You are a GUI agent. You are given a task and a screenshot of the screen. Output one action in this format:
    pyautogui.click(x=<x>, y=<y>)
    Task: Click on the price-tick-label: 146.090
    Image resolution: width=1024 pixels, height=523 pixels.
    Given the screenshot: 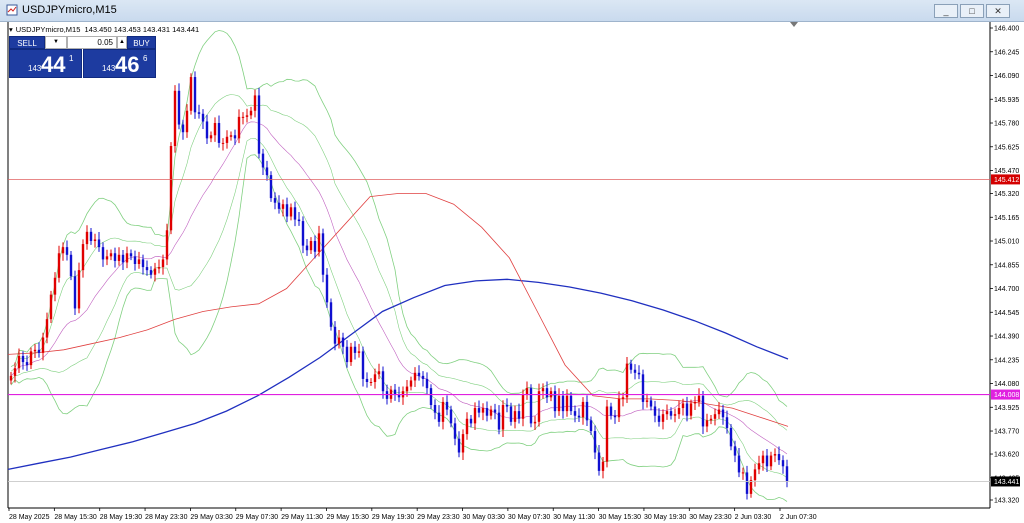 What is the action you would take?
    pyautogui.click(x=1006, y=76)
    